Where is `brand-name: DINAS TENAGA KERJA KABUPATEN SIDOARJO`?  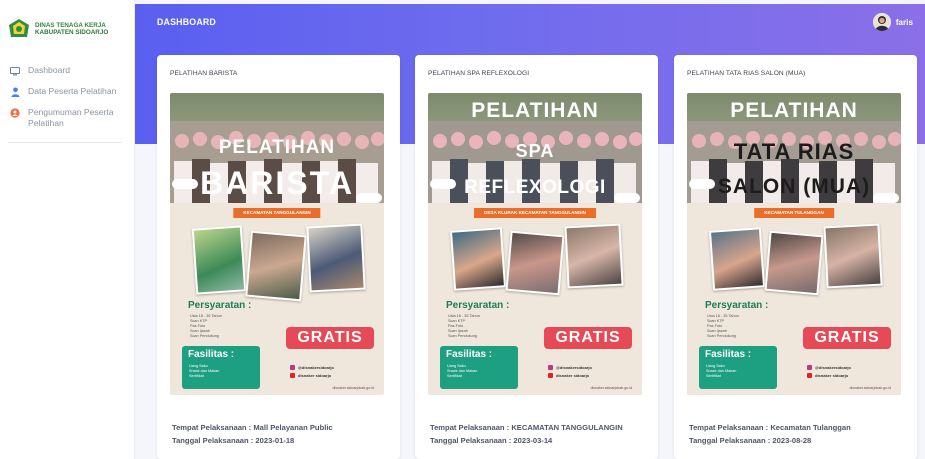 brand-name: DINAS TENAGA KERJA KABUPATEN SIDOARJO is located at coordinates (71, 29).